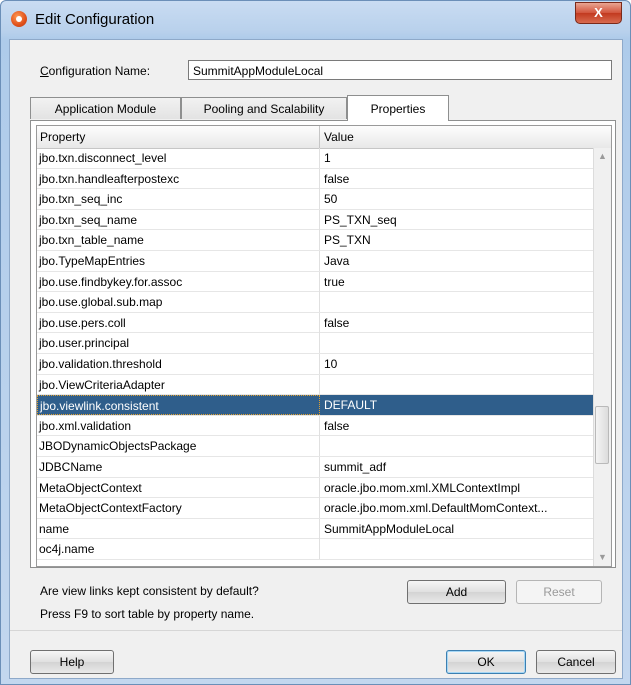  I want to click on table-row: oc4j.name, so click(315, 549).